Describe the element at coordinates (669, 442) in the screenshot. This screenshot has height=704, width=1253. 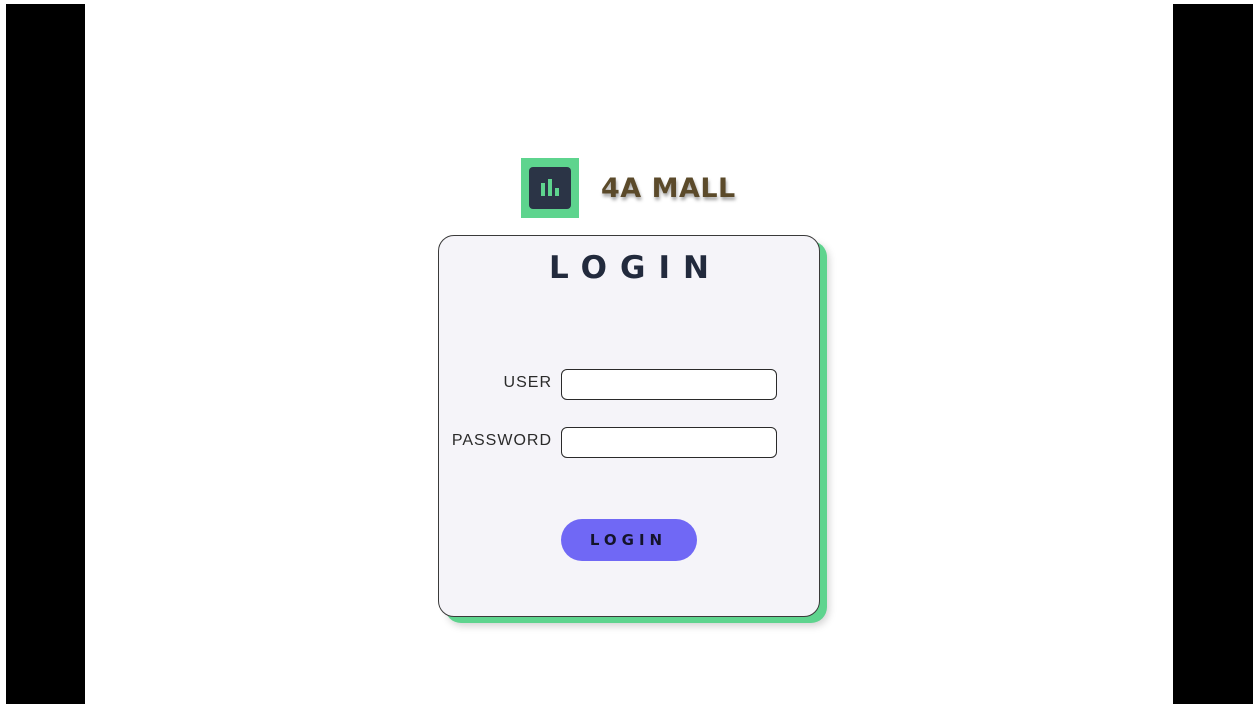
I see `password-input` at that location.